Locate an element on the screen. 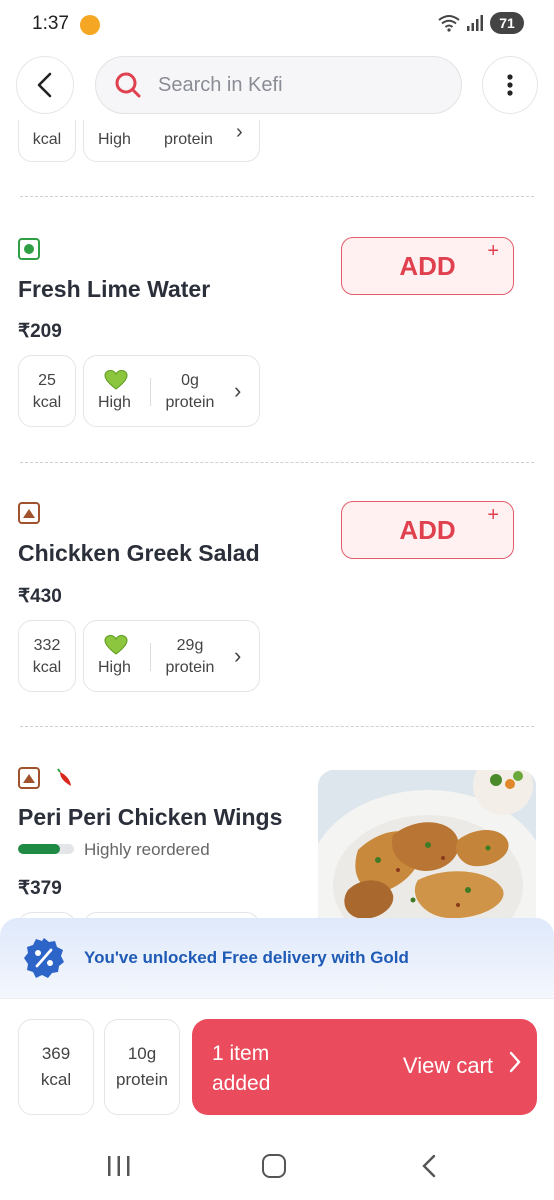  back-arrow-icon is located at coordinates (44, 85).